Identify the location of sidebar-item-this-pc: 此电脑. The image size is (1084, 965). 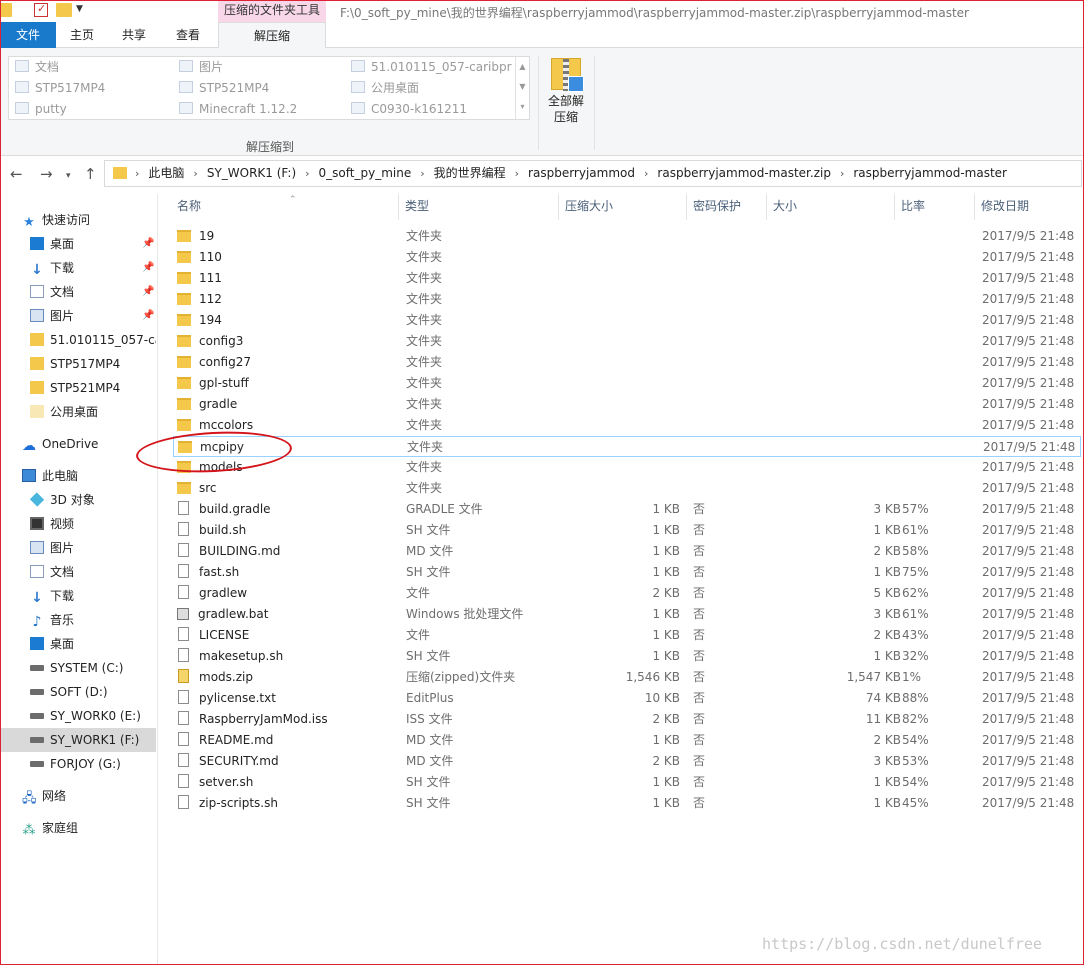
(100, 476).